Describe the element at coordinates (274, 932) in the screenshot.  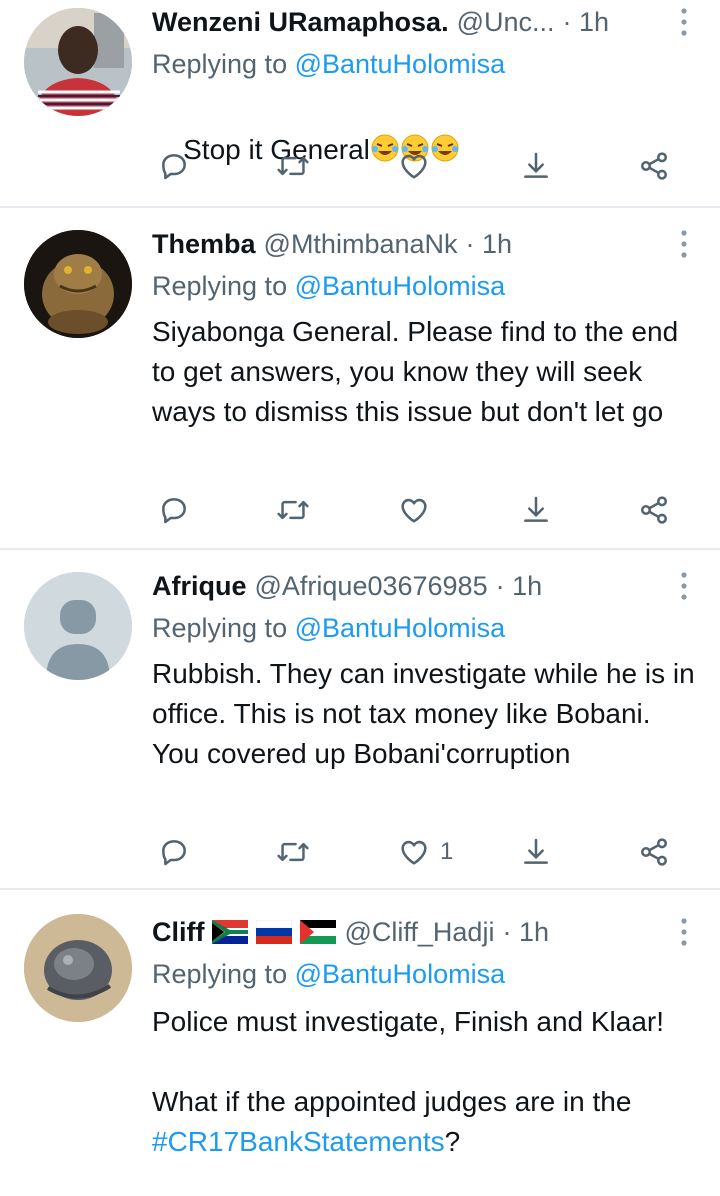
I see `russia-flag` at that location.